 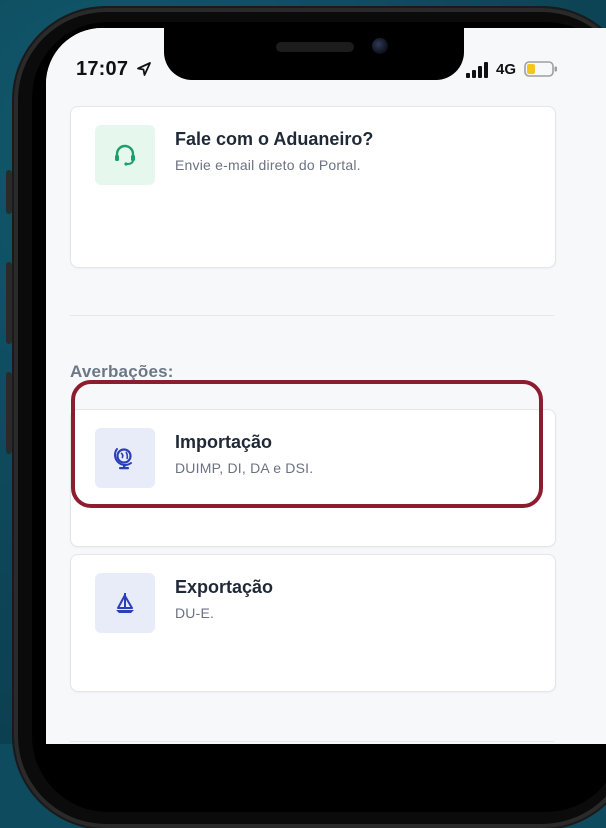 I want to click on card-title: Exportação, so click(x=224, y=587).